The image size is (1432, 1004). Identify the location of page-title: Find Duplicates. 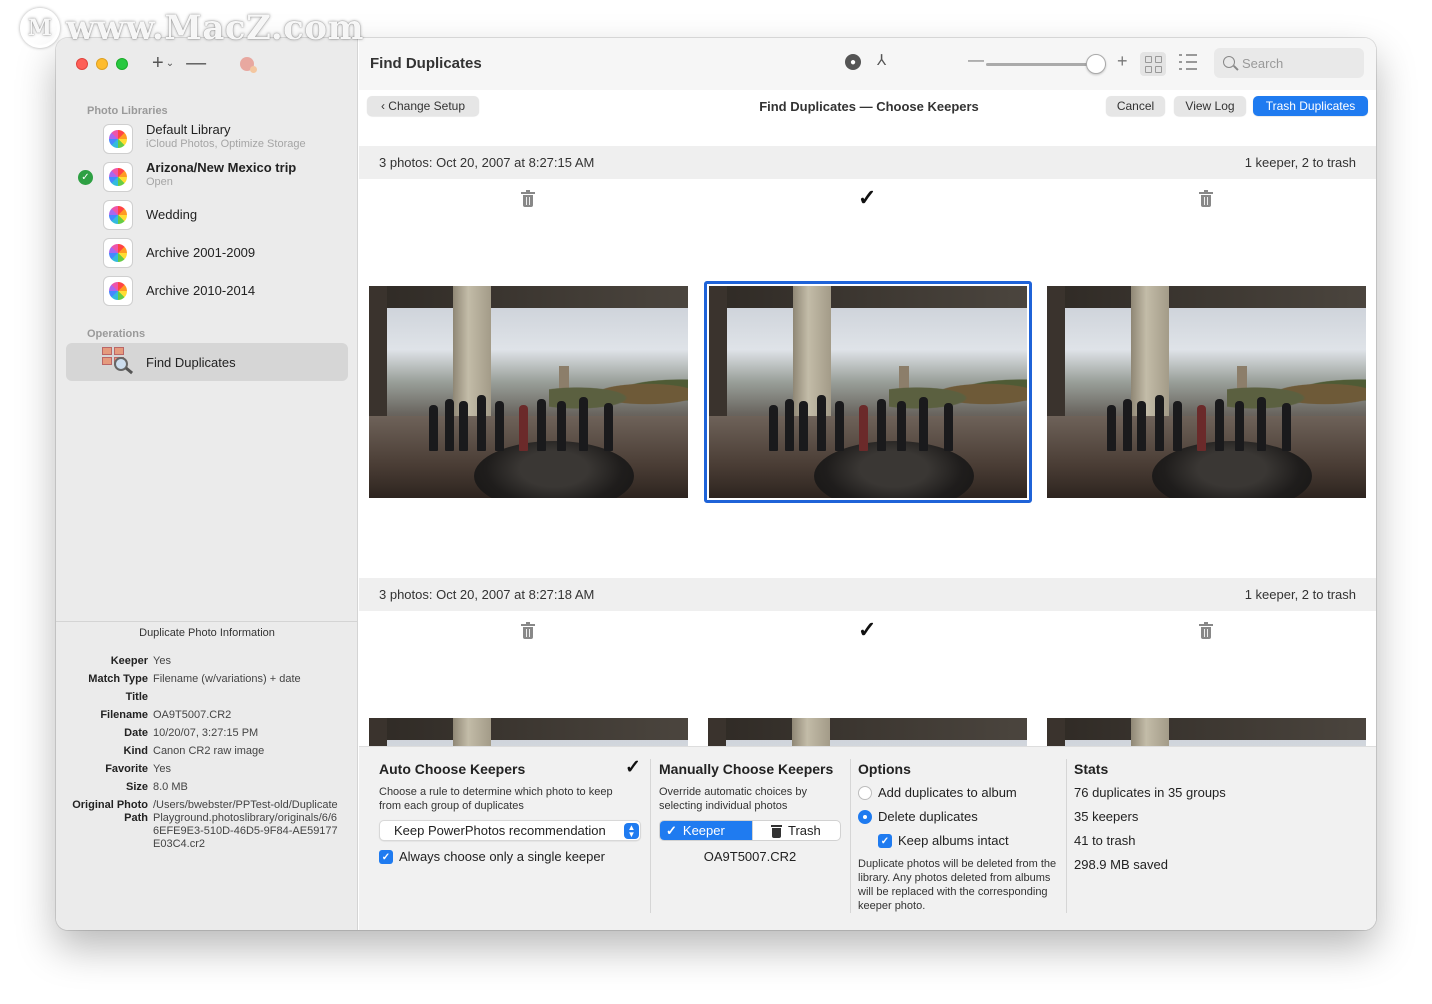
(426, 63).